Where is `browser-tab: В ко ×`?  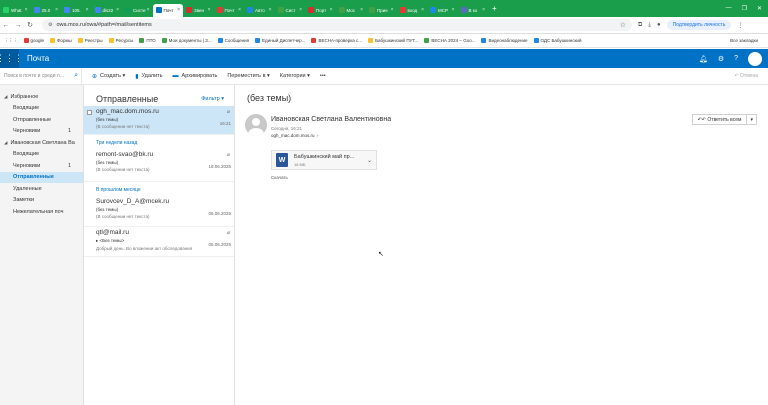 browser-tab: В ко × is located at coordinates (473, 10).